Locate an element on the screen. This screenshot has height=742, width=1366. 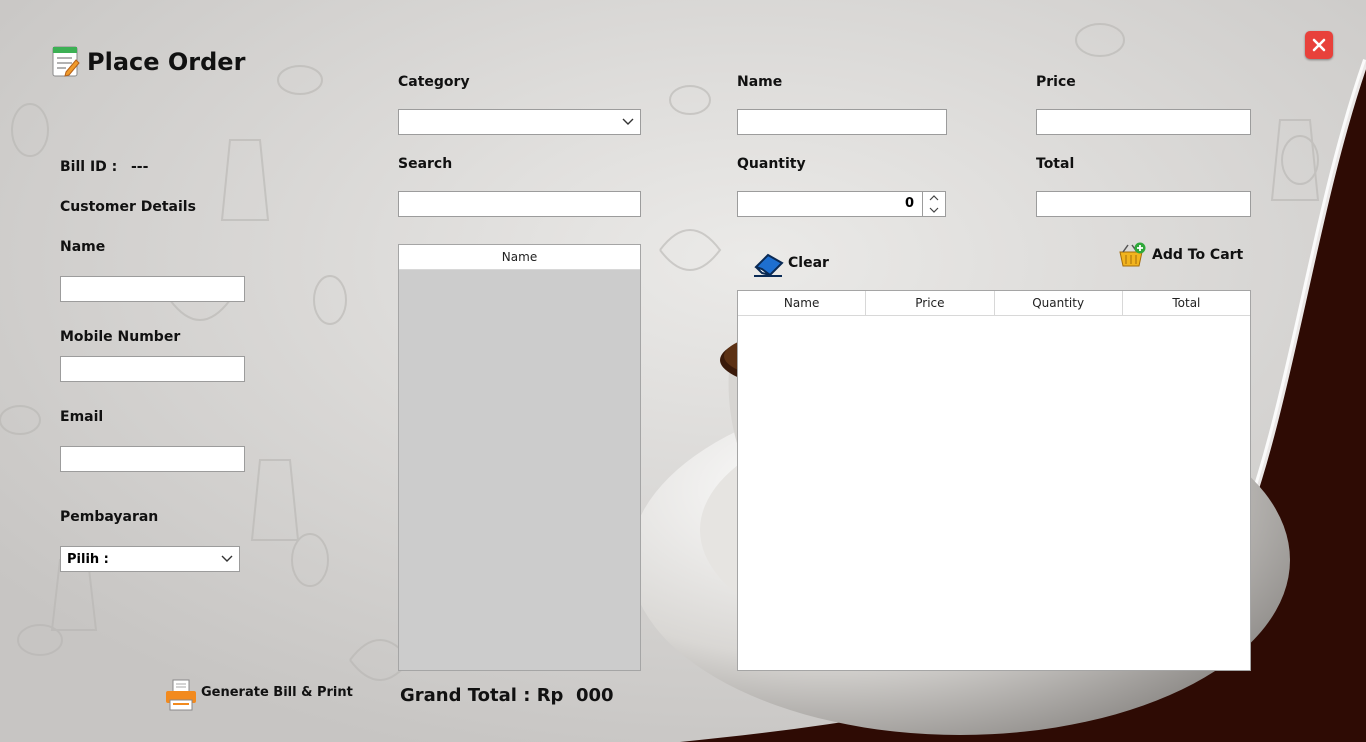
add-to-cart-button: Add To Cart is located at coordinates (1180, 255).